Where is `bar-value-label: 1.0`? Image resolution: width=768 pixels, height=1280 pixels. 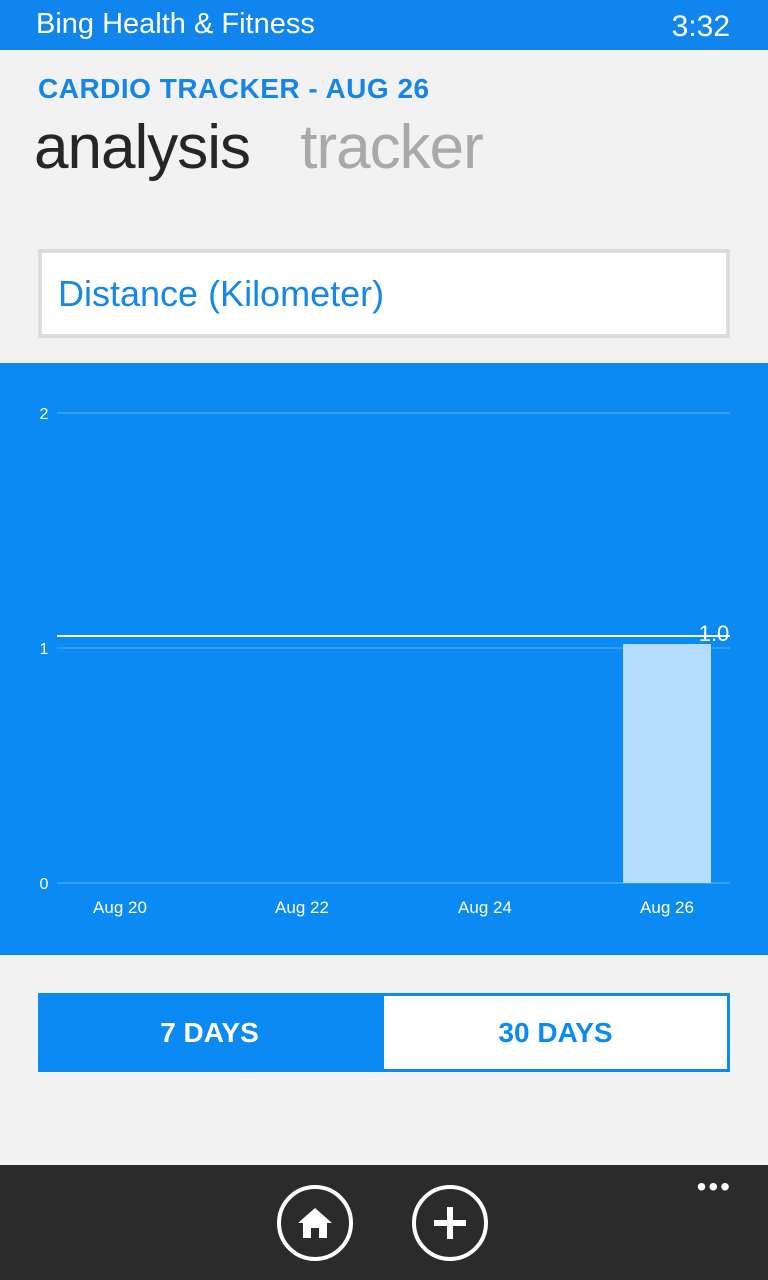
bar-value-label: 1.0 is located at coordinates (714, 633).